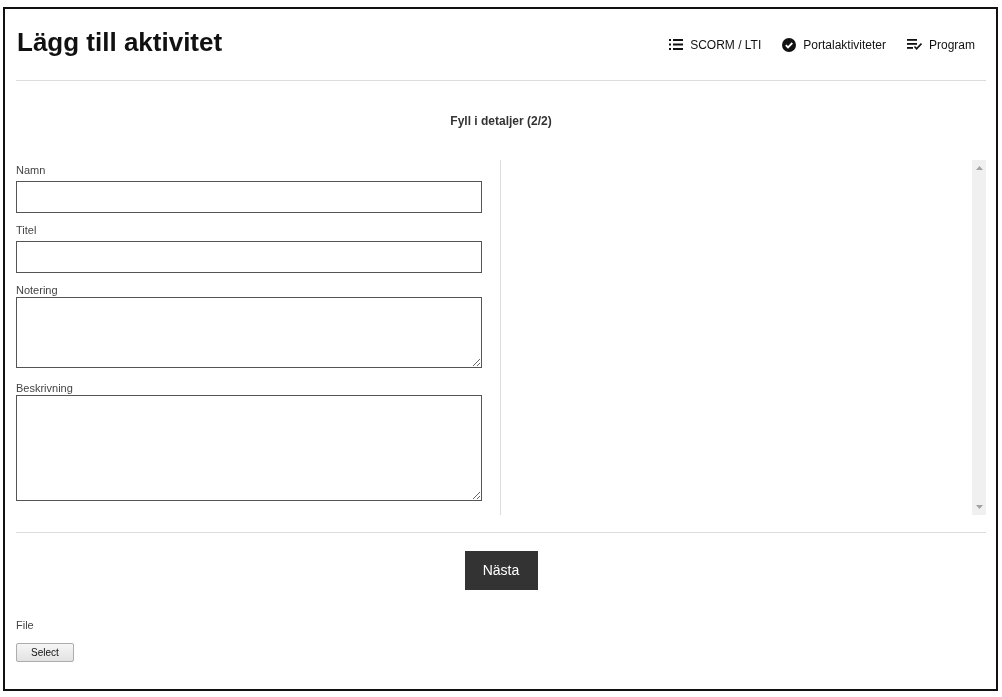 The image size is (1002, 697). Describe the element at coordinates (119, 42) in the screenshot. I see `page-title: Lägg till aktivitet` at that location.